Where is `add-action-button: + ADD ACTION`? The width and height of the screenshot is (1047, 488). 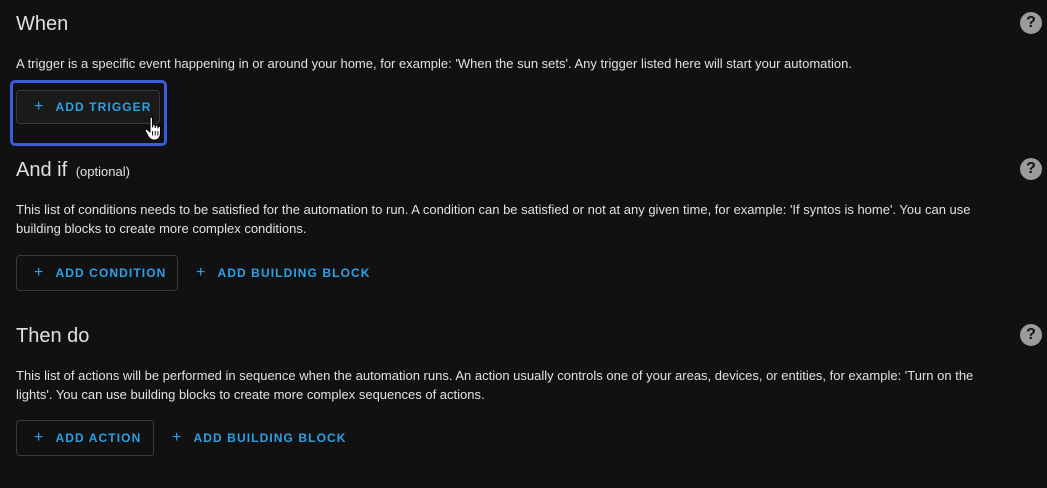
add-action-button: + ADD ACTION is located at coordinates (85, 438).